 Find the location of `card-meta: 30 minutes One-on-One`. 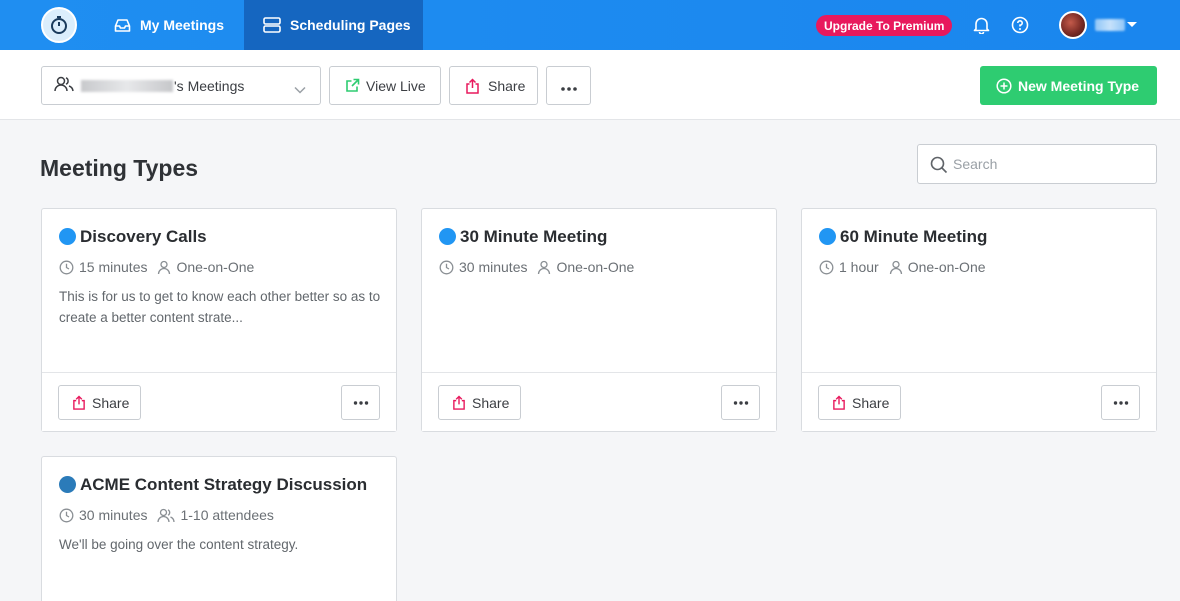

card-meta: 30 minutes One-on-One is located at coordinates (536, 267).